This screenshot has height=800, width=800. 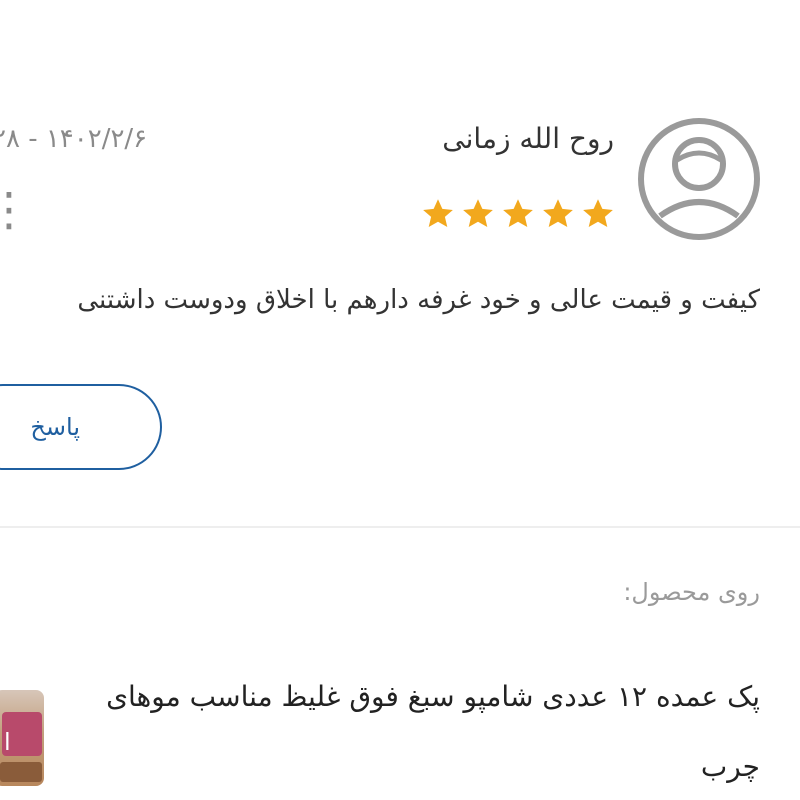 What do you see at coordinates (55, 427) in the screenshot?
I see `reply-button-label: پاسخ` at bounding box center [55, 427].